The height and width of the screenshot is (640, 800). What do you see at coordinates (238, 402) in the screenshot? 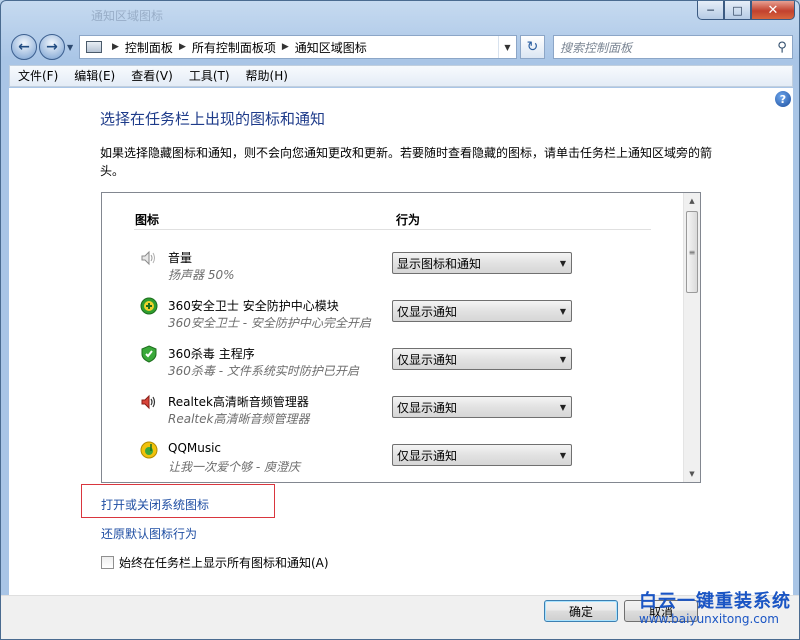
I see `row-name: Realtek高清晰音频管理器` at bounding box center [238, 402].